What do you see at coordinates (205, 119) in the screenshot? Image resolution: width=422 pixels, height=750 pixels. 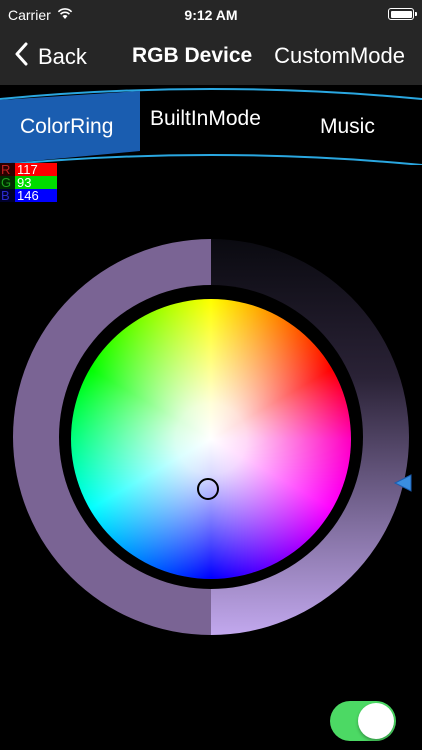 I see `tab-builtinmode: BuiltInMode` at bounding box center [205, 119].